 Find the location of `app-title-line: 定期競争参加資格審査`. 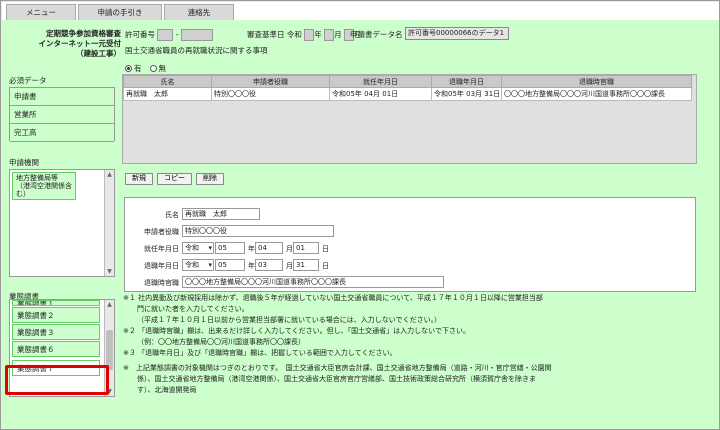

app-title-line: 定期競争参加資格審査 is located at coordinates (83, 33).